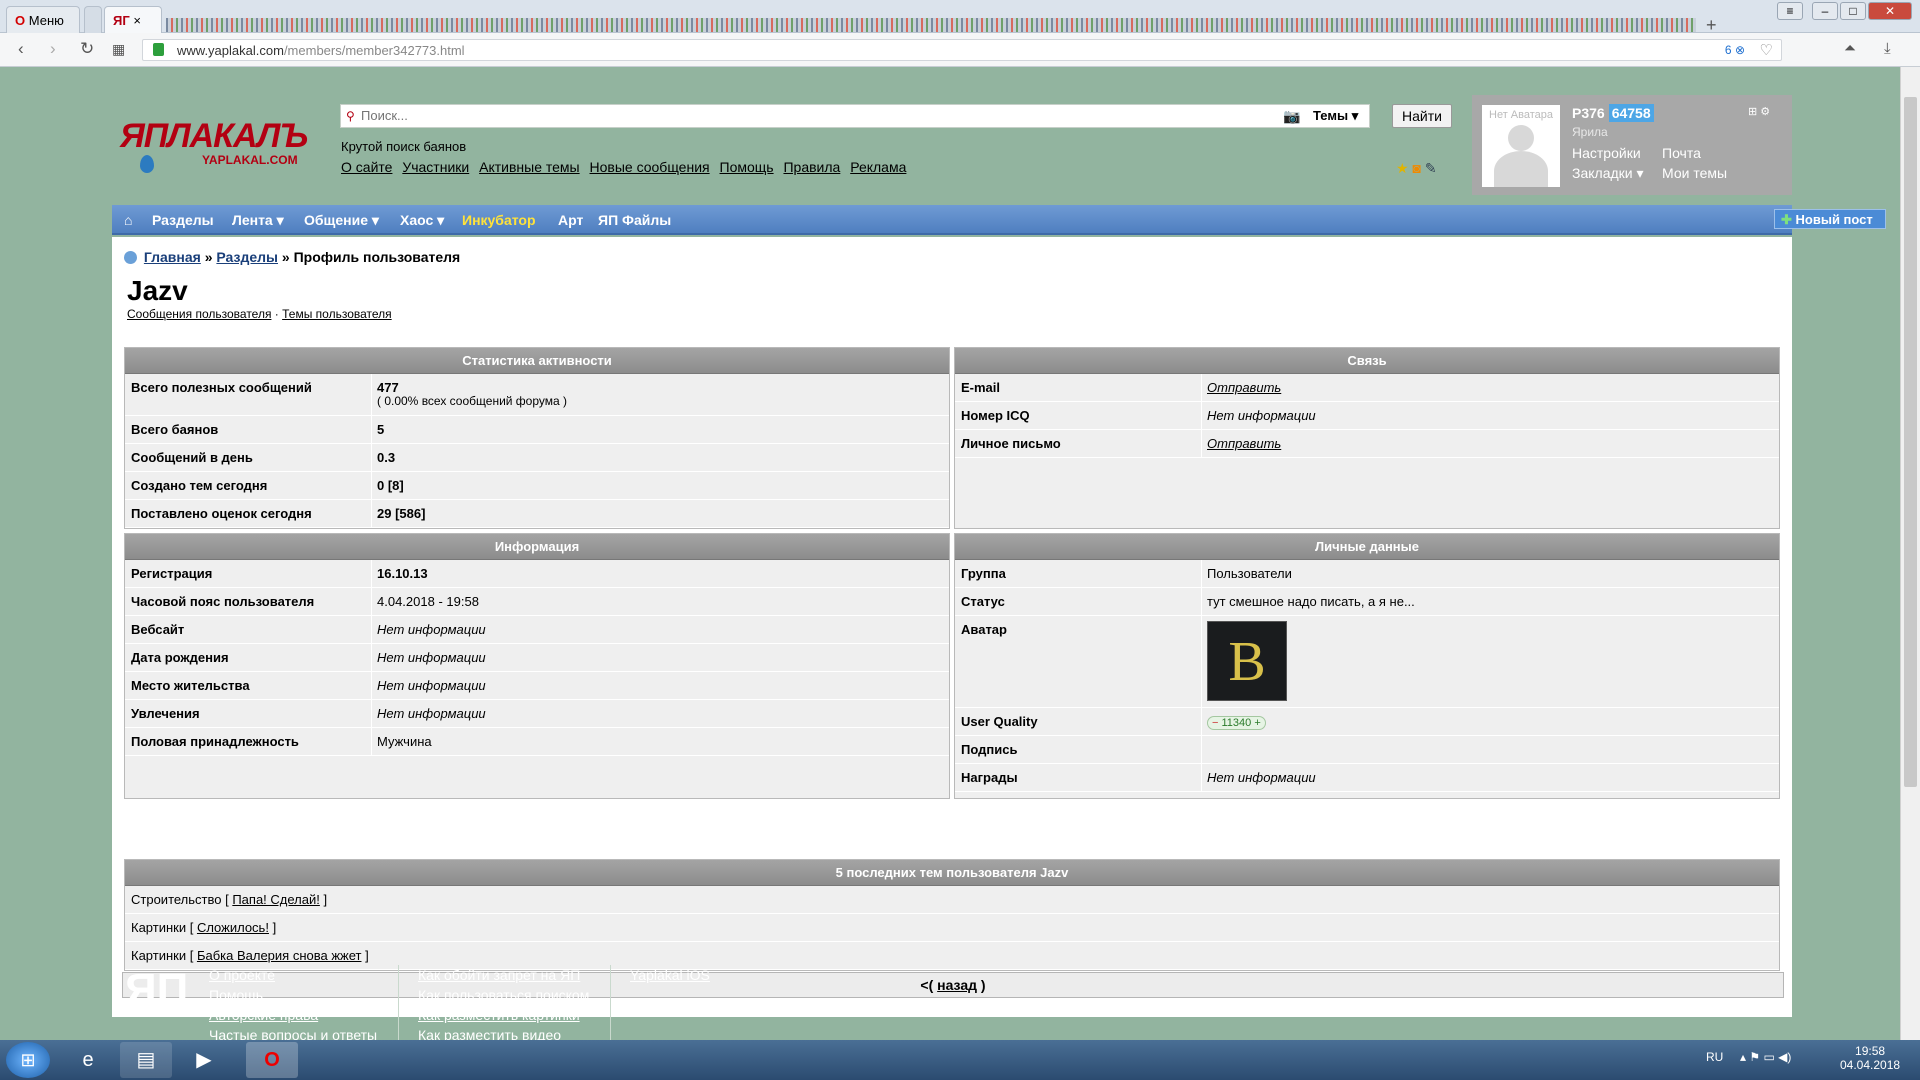  Describe the element at coordinates (435, 167) in the screenshot. I see `link-members: Участники` at that location.